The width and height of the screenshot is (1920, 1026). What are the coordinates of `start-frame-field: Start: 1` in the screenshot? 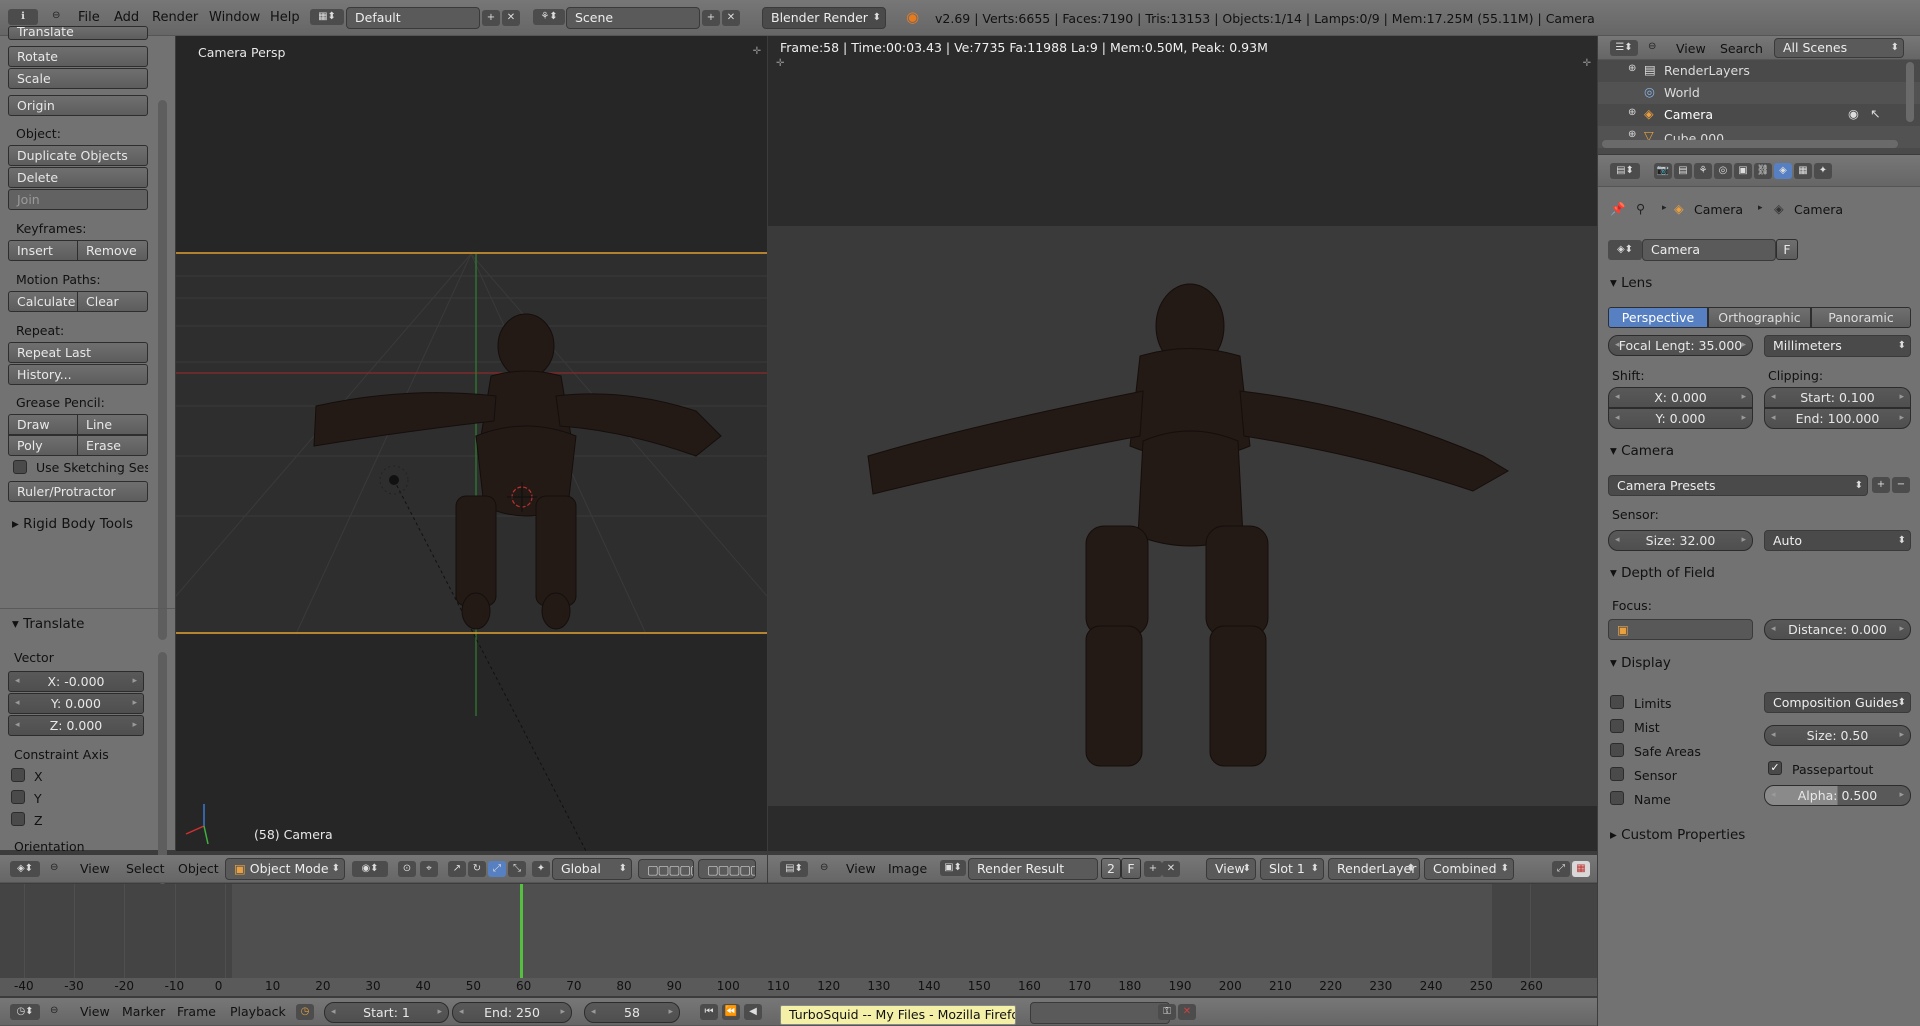 It's located at (386, 1012).